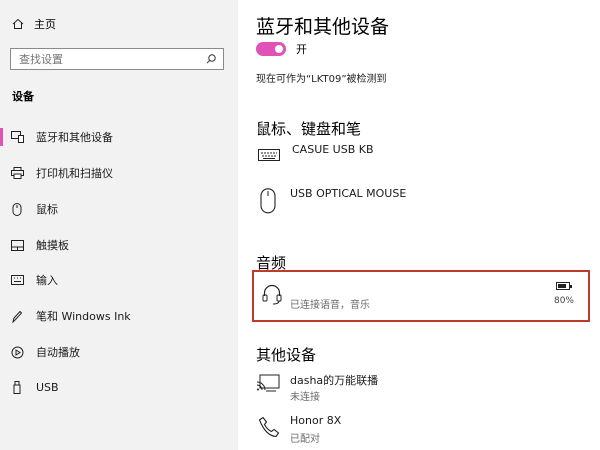 The image size is (600, 450). What do you see at coordinates (279, 49) in the screenshot?
I see `toggle-knob` at bounding box center [279, 49].